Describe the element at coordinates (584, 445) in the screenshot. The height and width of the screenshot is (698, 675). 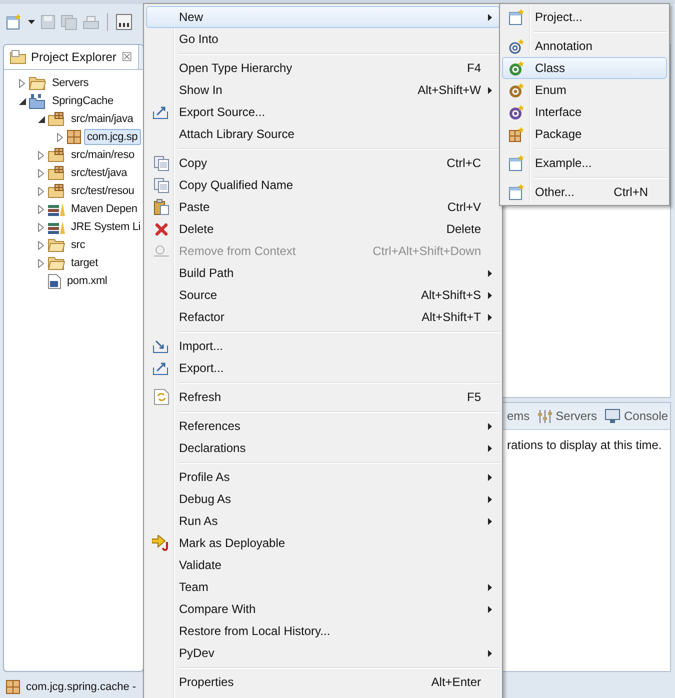
I see `empty-message: rations to display at this time.` at that location.